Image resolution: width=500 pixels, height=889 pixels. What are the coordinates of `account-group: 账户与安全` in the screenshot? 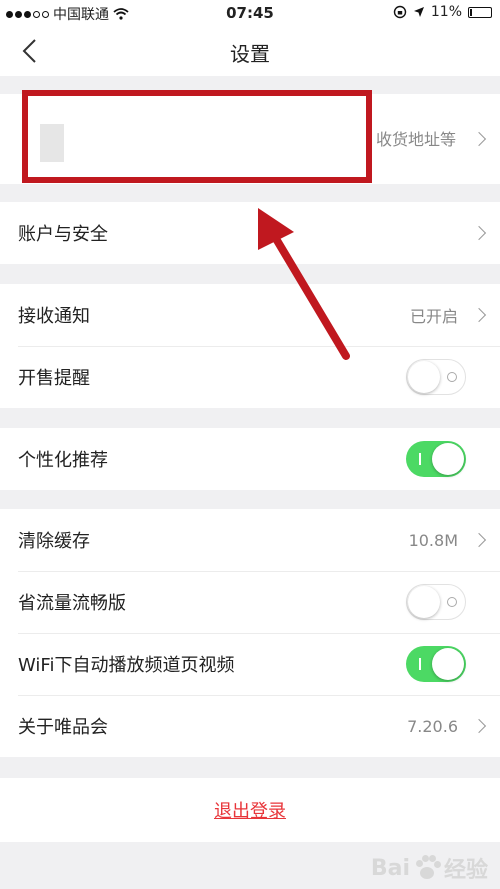 It's located at (250, 233).